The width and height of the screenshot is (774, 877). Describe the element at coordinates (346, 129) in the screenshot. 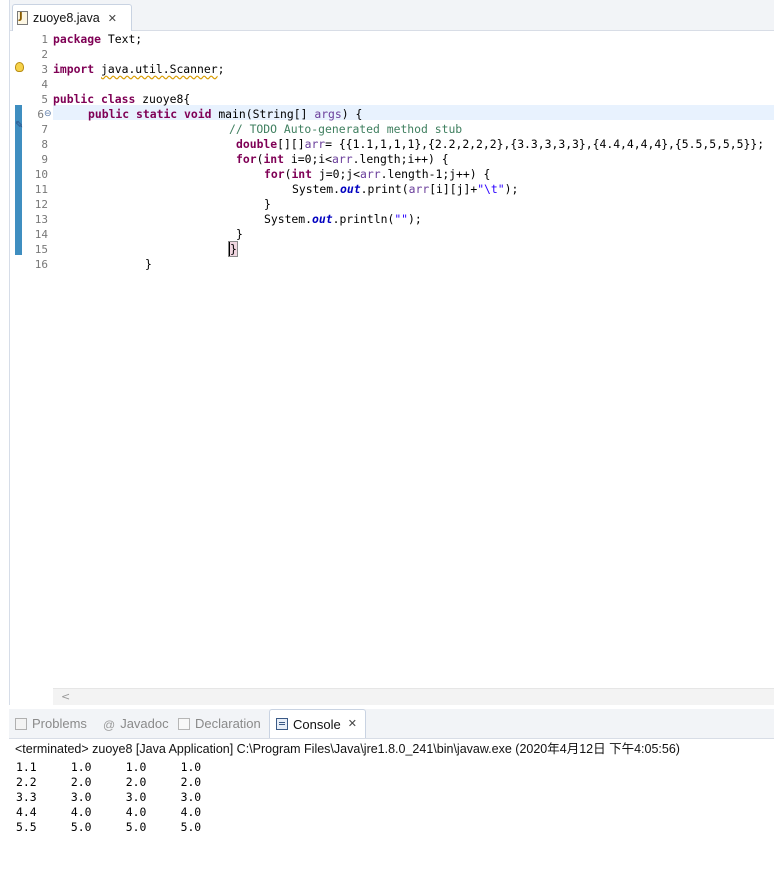

I see `code-comment: // TODO Auto-generated method stub` at that location.